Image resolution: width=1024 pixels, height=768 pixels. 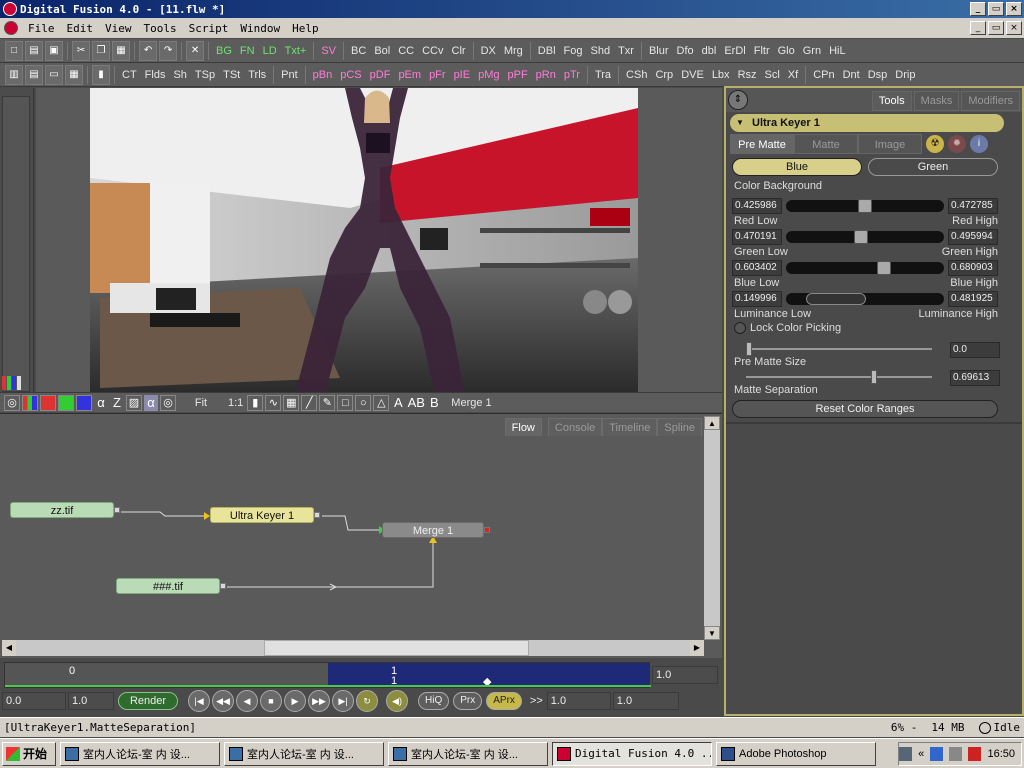 I want to click on tool-txt: Txt+, so click(x=296, y=51).